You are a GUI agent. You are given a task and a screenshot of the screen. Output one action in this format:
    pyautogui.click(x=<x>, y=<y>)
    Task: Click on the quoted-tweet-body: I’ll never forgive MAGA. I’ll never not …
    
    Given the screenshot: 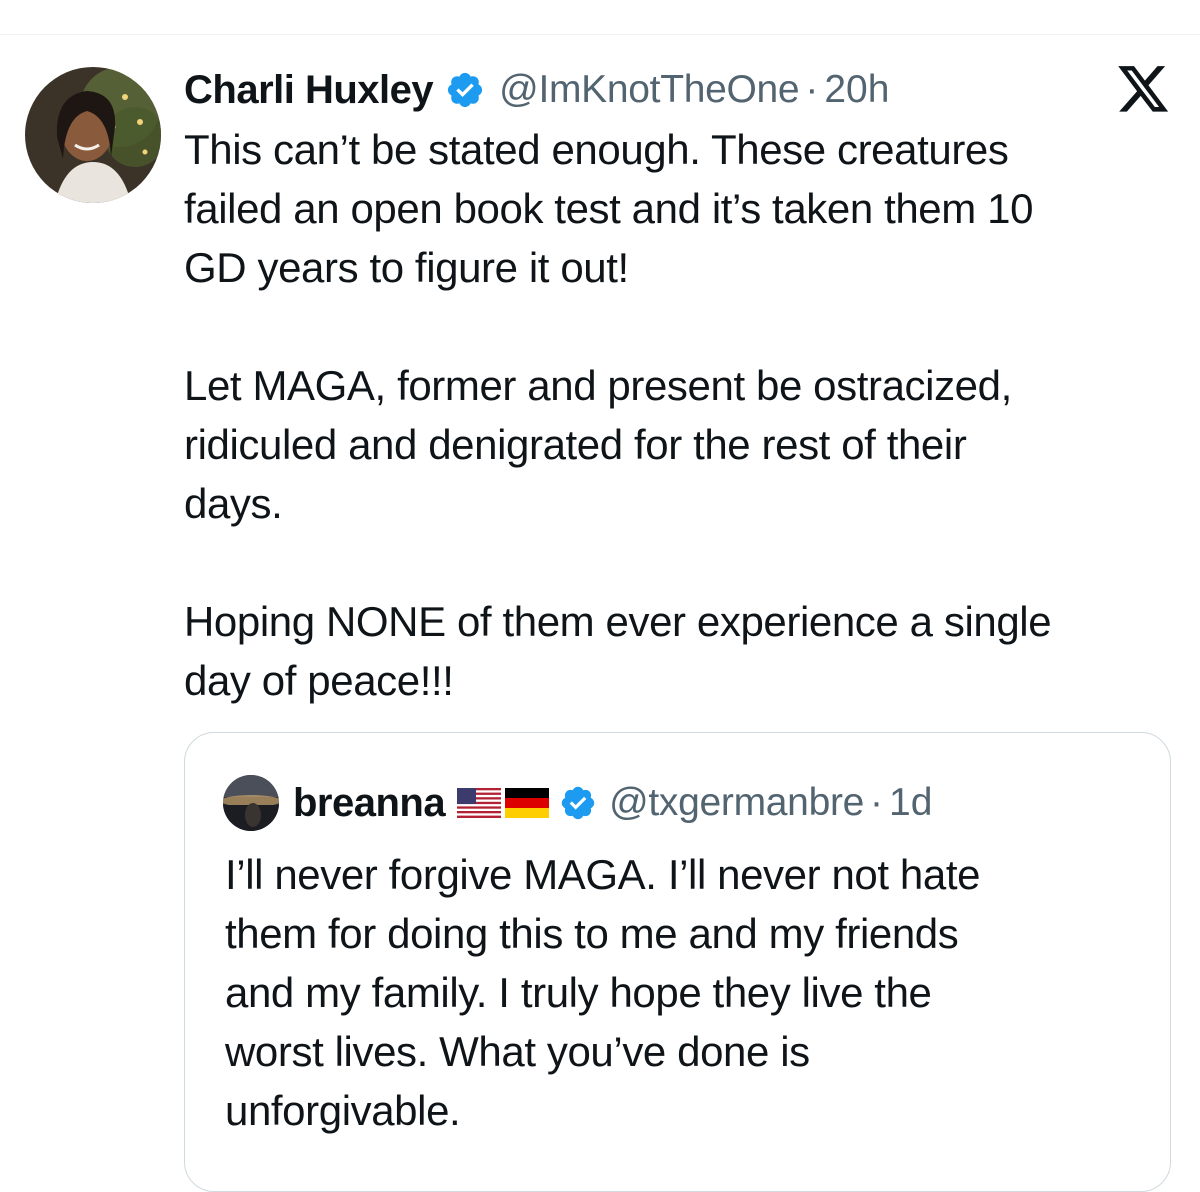 What is the action you would take?
    pyautogui.click(x=603, y=992)
    